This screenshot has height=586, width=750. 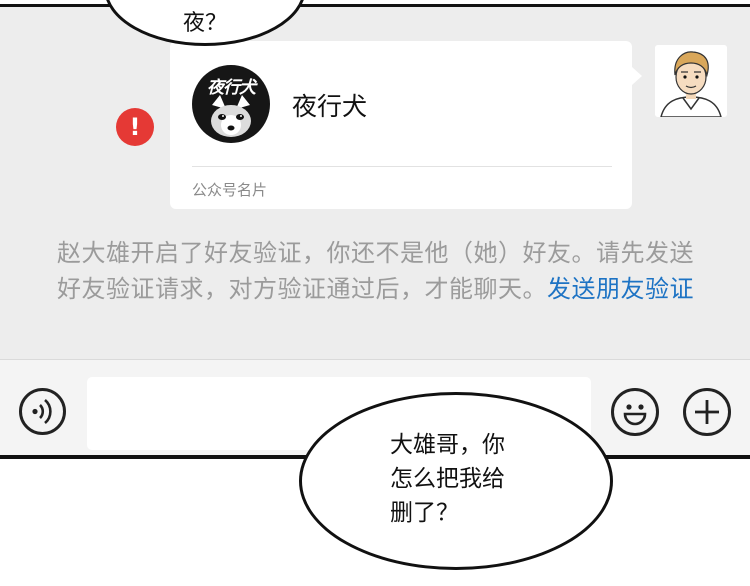 What do you see at coordinates (231, 88) in the screenshot?
I see `logo-lettering: 夜行犬` at bounding box center [231, 88].